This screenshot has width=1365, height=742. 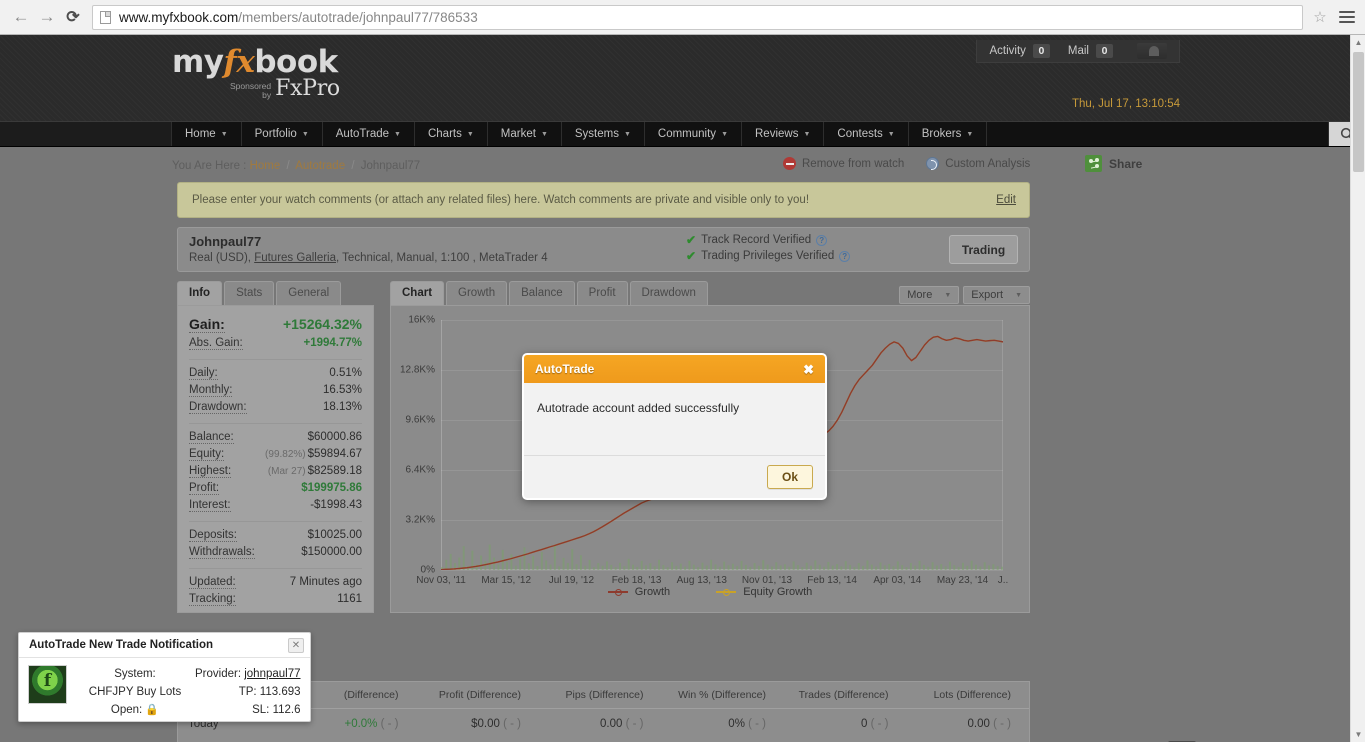 What do you see at coordinates (261, 710) in the screenshot?
I see `sl-label: SL:` at bounding box center [261, 710].